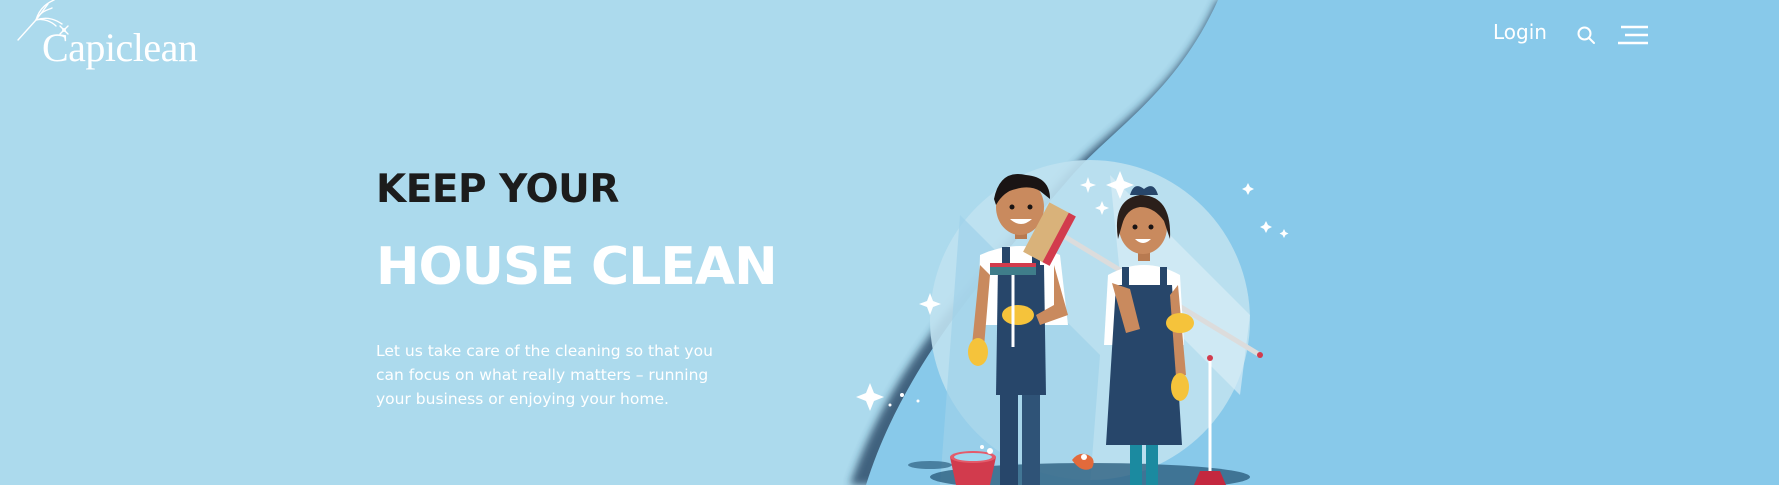  What do you see at coordinates (120, 47) in the screenshot?
I see `brand-name: Capiclean` at bounding box center [120, 47].